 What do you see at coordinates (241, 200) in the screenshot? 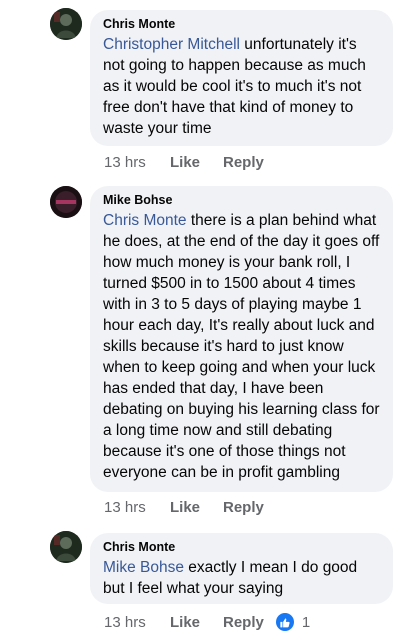
I see `comment-author: Mike Bohse` at bounding box center [241, 200].